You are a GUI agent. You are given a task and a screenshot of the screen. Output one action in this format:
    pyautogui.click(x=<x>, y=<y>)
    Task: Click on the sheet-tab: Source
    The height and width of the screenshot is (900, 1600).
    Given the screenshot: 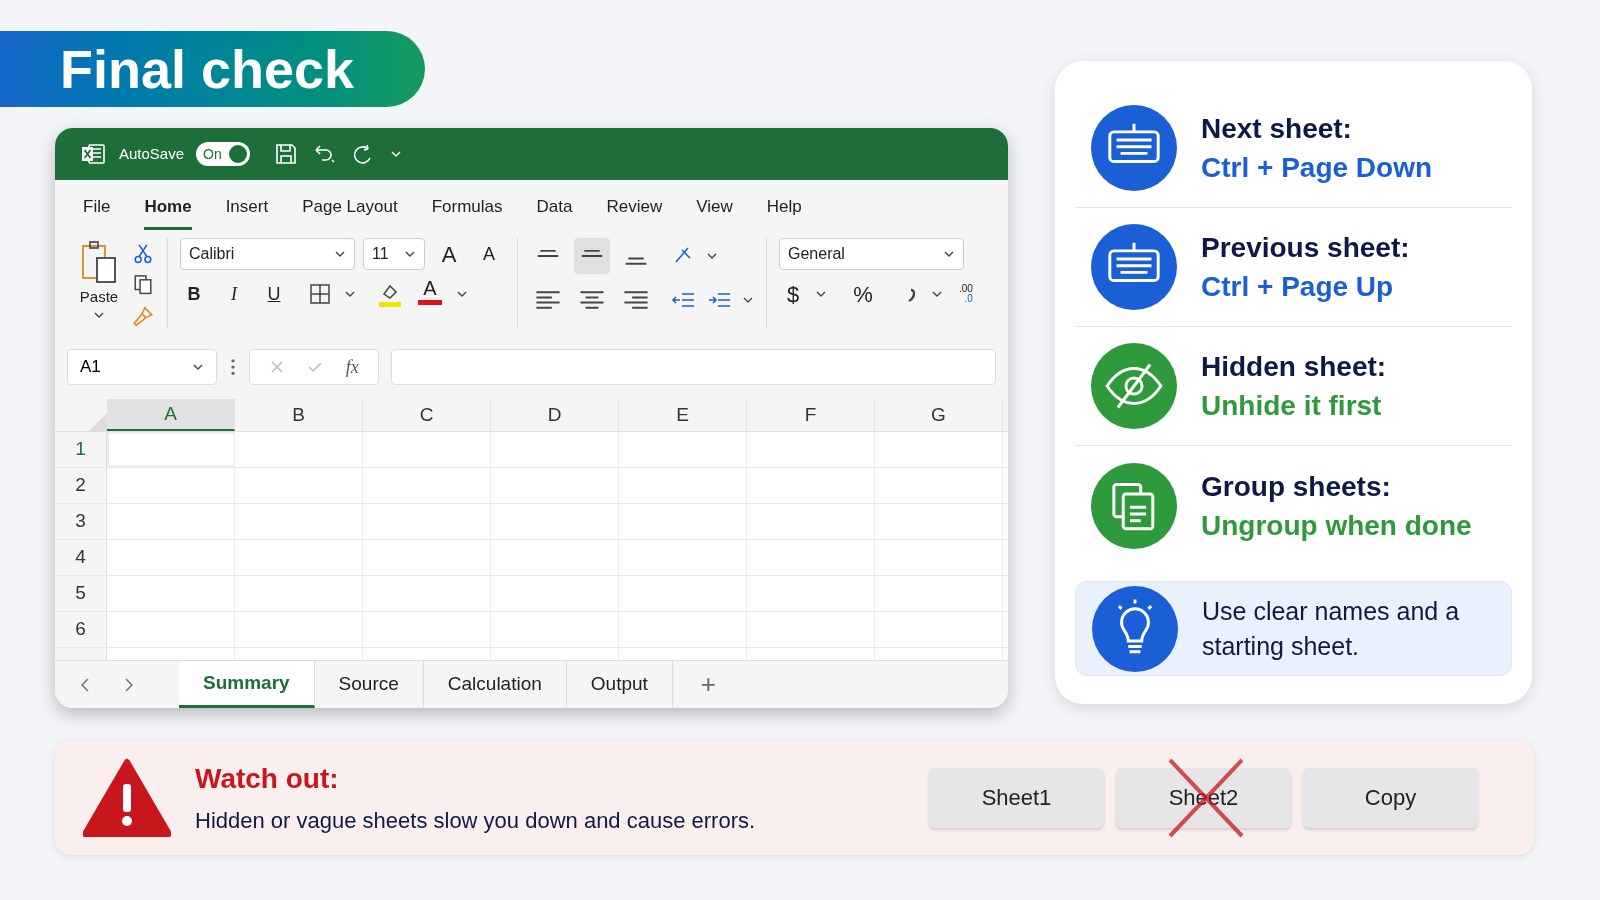 What is the action you would take?
    pyautogui.click(x=369, y=684)
    